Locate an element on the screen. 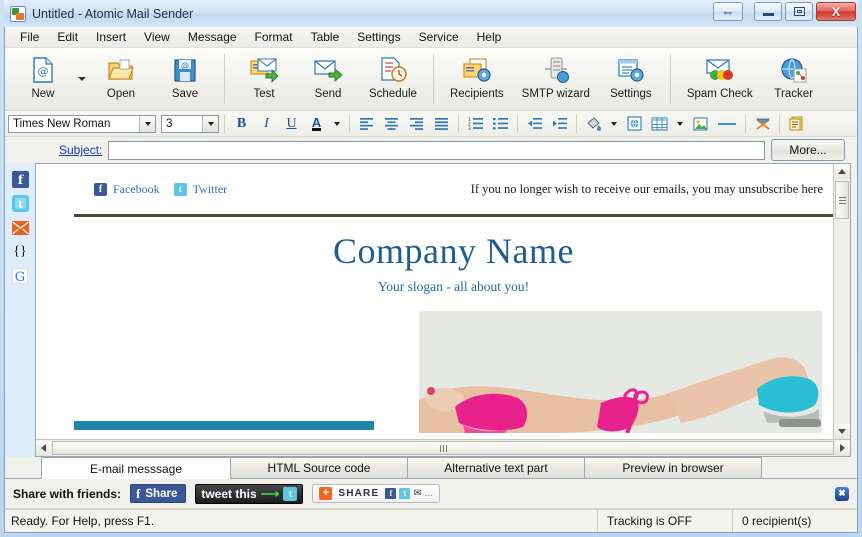 The height and width of the screenshot is (537, 862). email-icon is located at coordinates (20, 227).